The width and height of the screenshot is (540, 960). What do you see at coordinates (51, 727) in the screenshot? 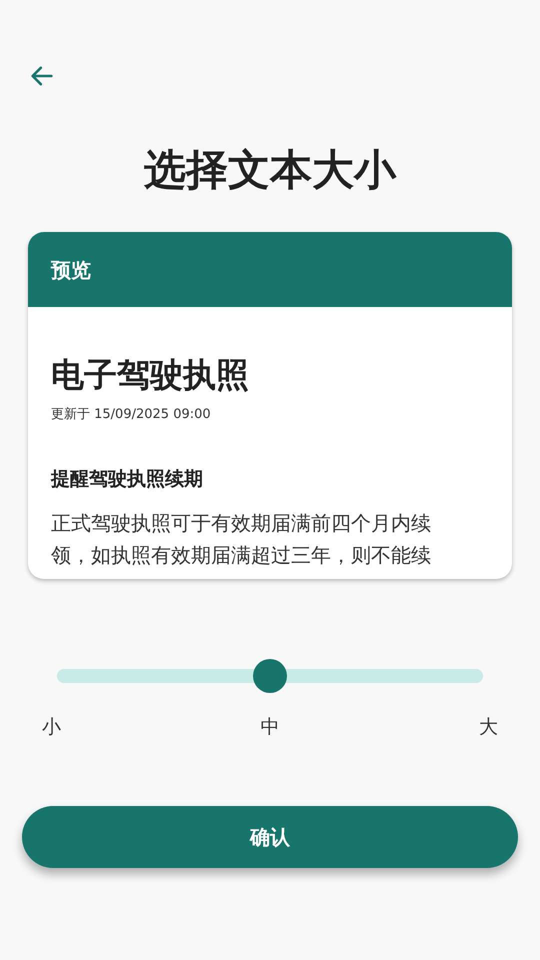
I see `size-label: 小` at bounding box center [51, 727].